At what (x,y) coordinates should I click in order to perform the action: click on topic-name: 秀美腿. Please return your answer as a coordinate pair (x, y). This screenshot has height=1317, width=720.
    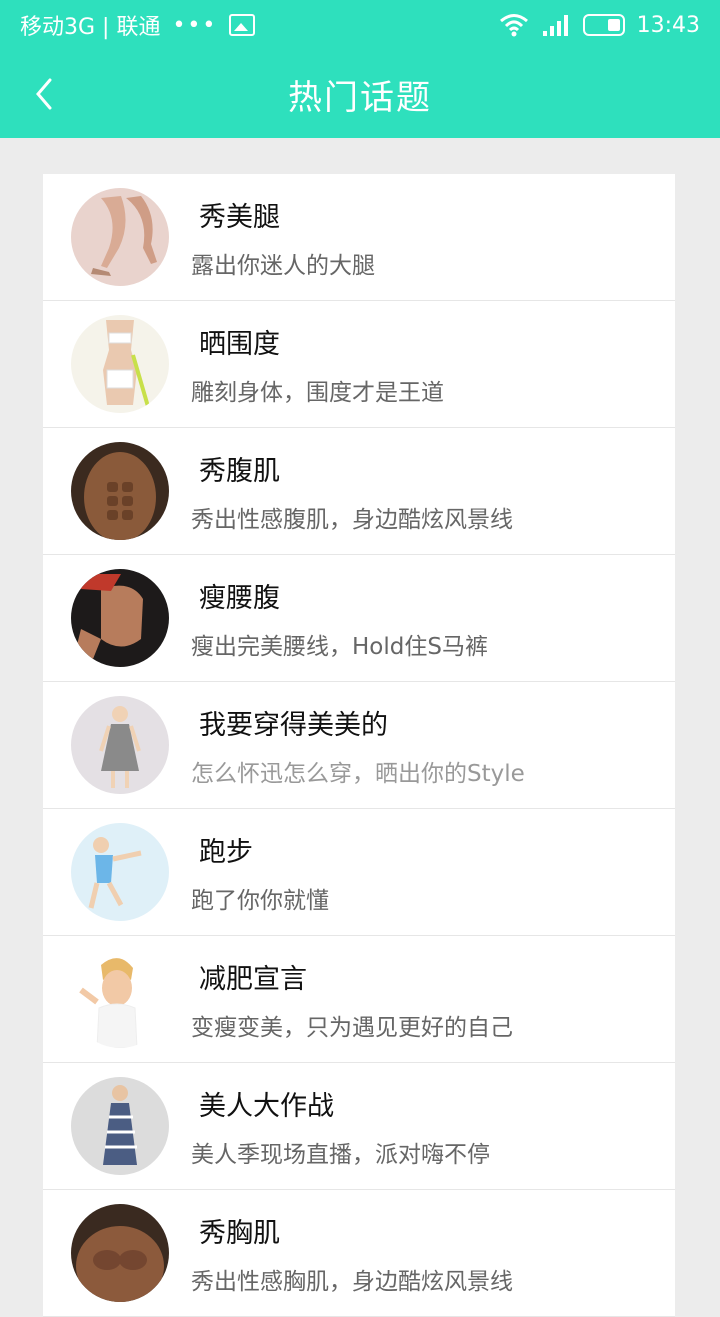
    Looking at the image, I should click on (239, 217).